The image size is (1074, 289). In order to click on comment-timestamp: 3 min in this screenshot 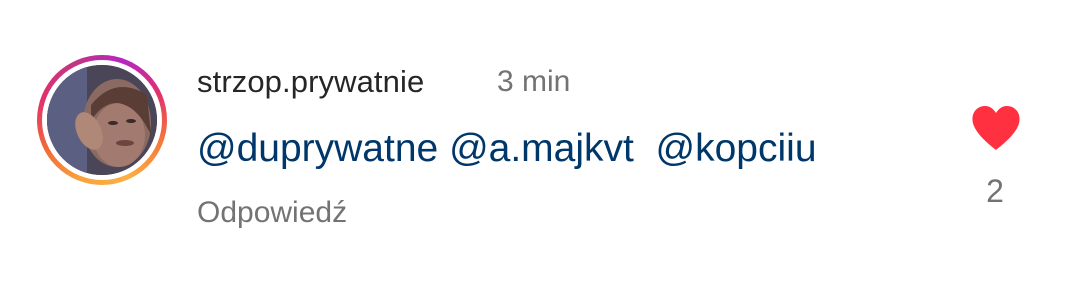, I will do `click(534, 81)`.